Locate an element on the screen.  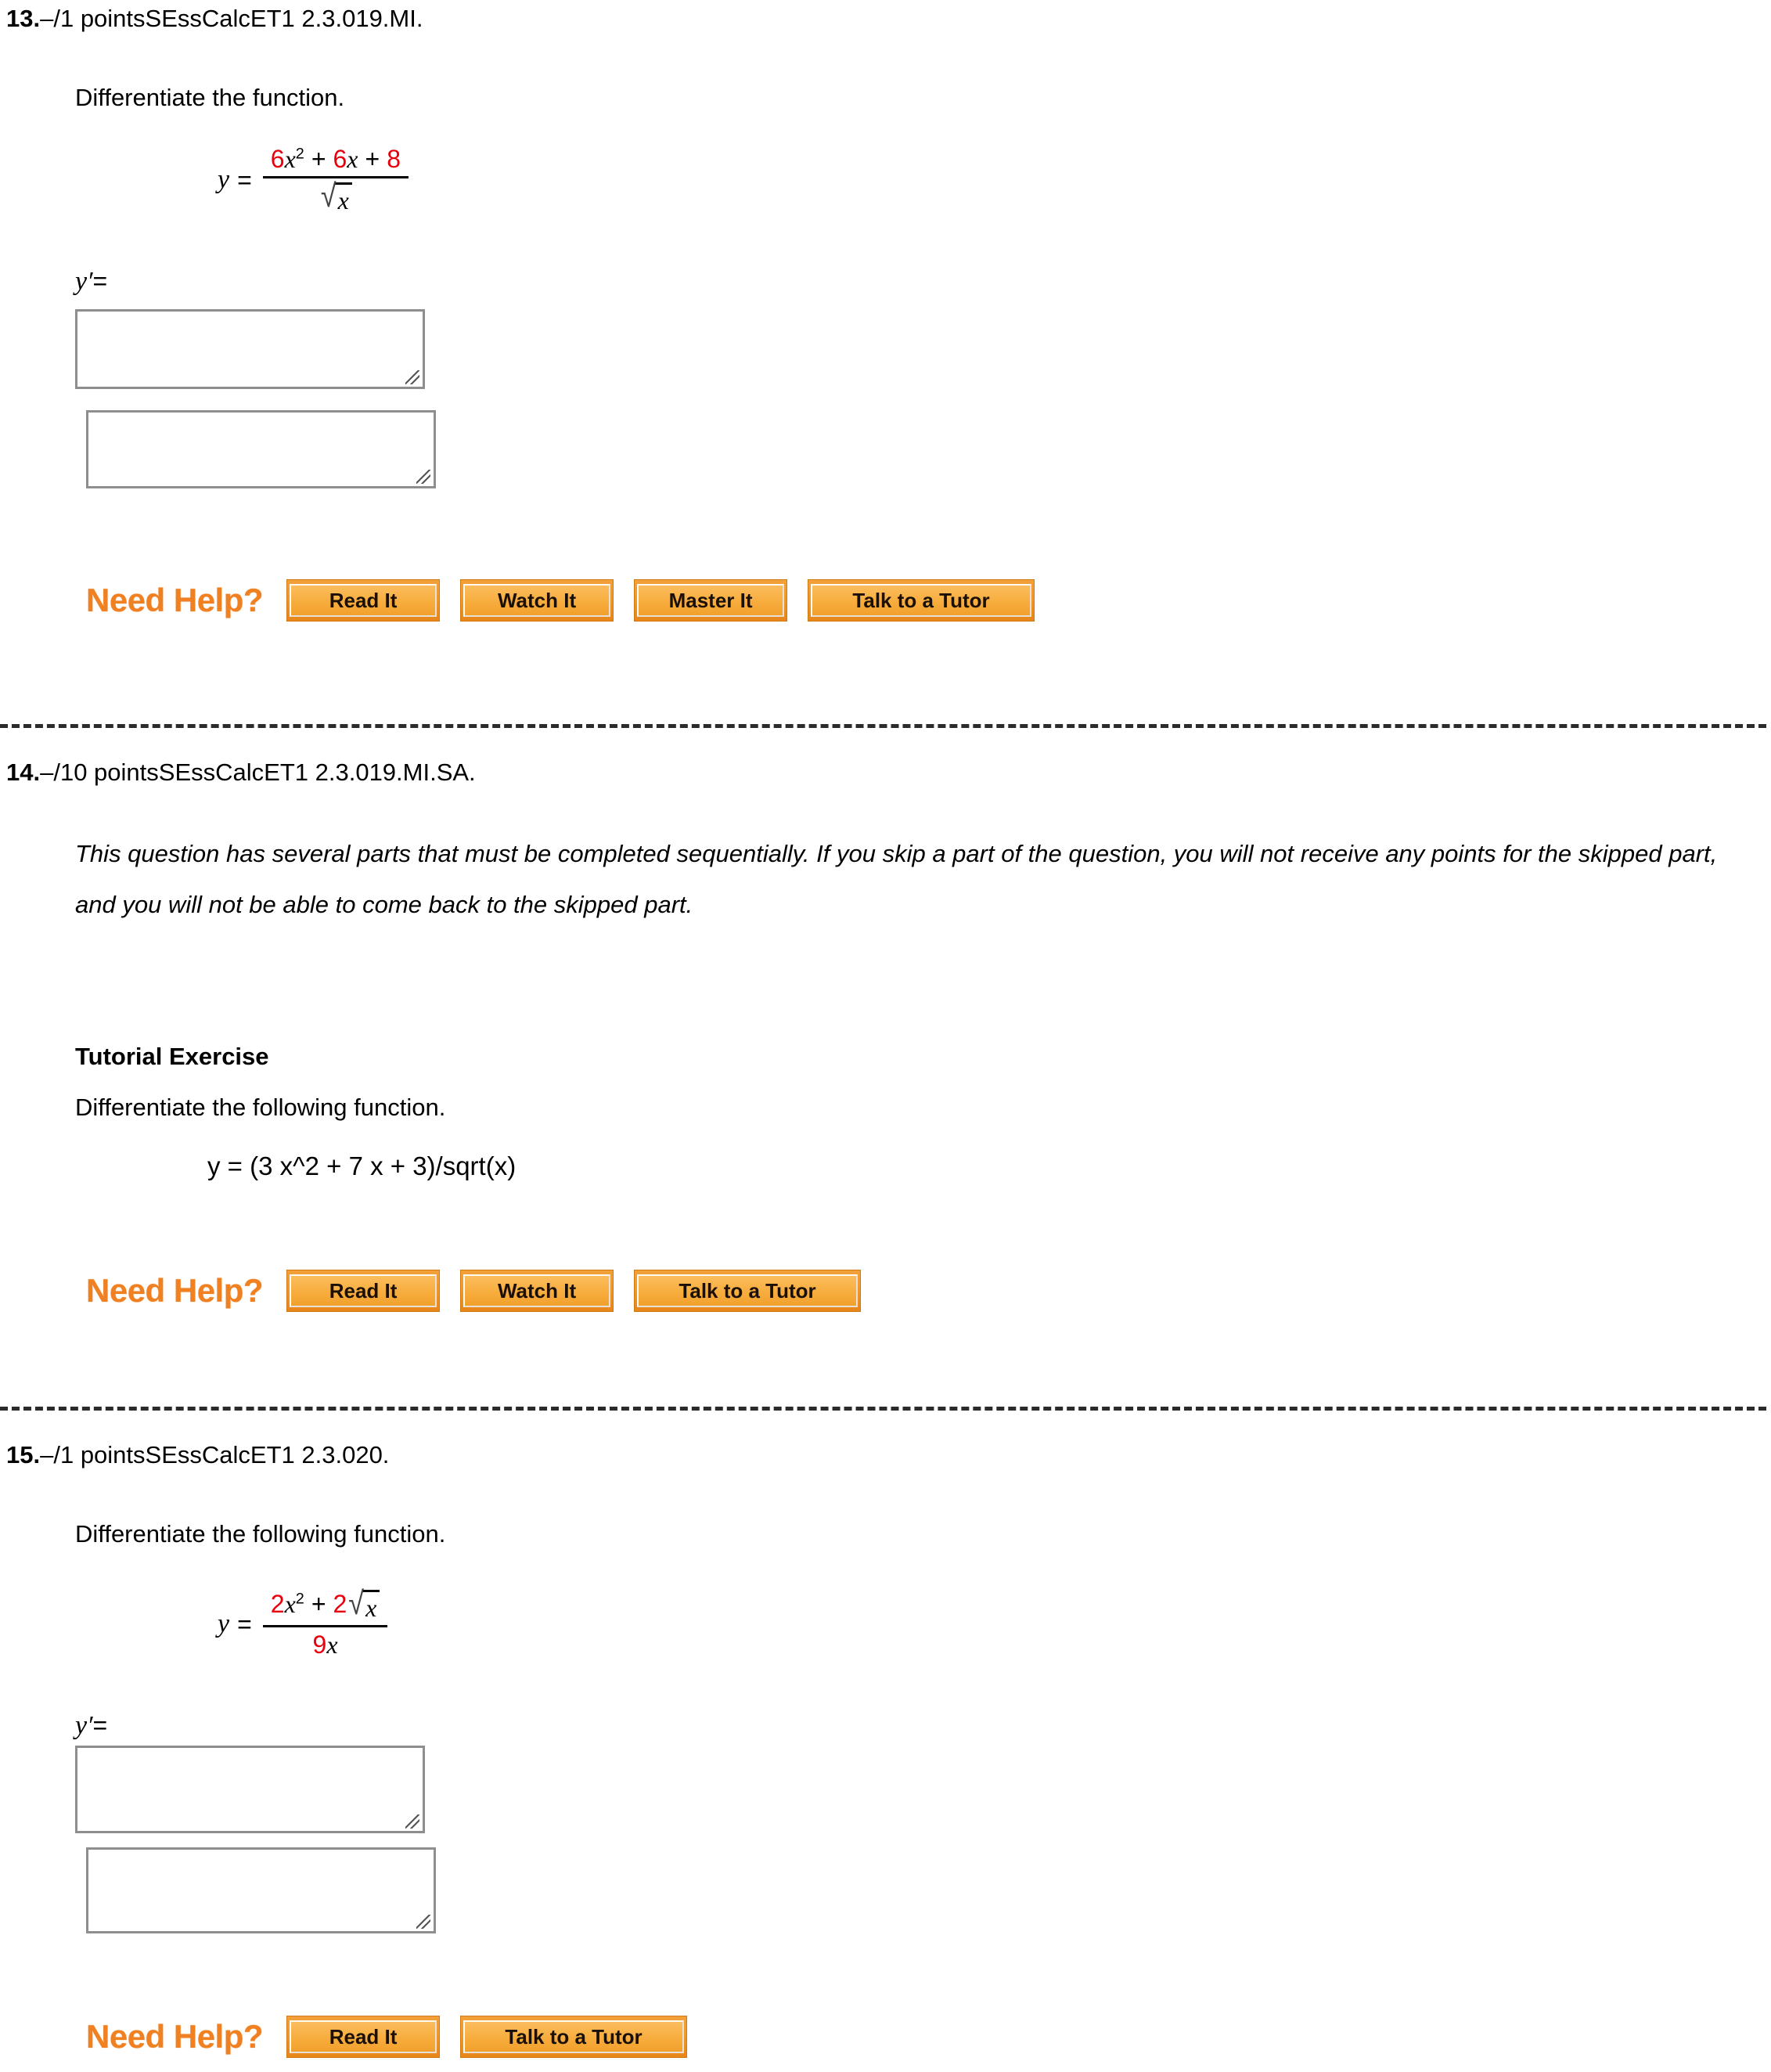
numerator-term3-constant: 8 is located at coordinates (394, 159).